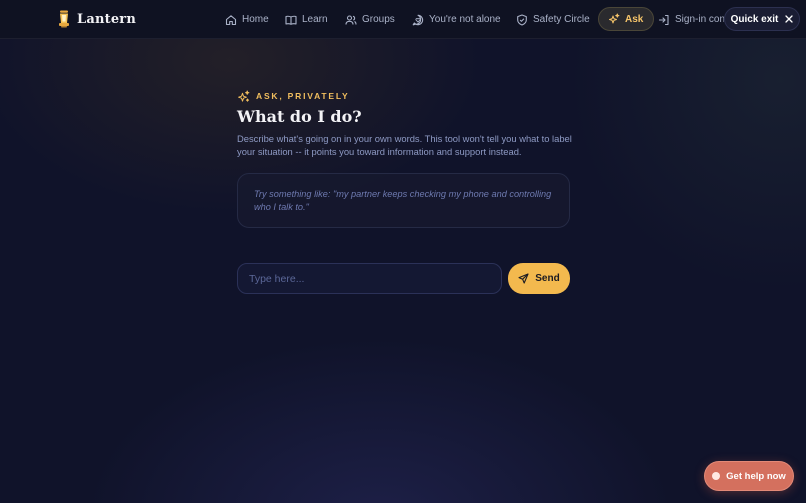 The image size is (806, 503). I want to click on nav-home: Home, so click(247, 19).